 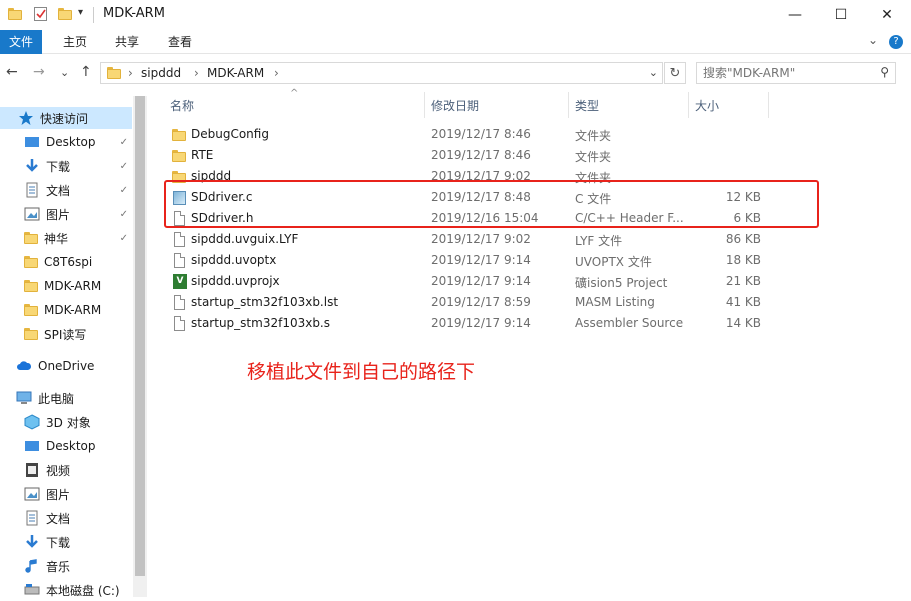 What do you see at coordinates (782, 73) in the screenshot?
I see `search-input` at bounding box center [782, 73].